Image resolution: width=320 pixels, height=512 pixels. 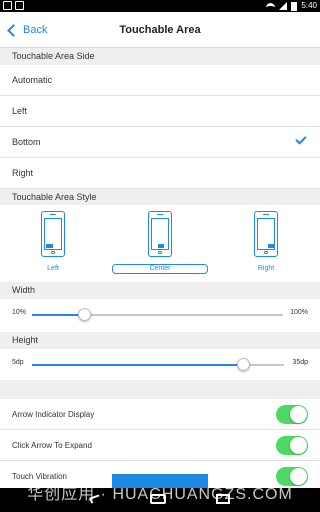 What do you see at coordinates (301, 139) in the screenshot?
I see `checkmark-icon` at bounding box center [301, 139].